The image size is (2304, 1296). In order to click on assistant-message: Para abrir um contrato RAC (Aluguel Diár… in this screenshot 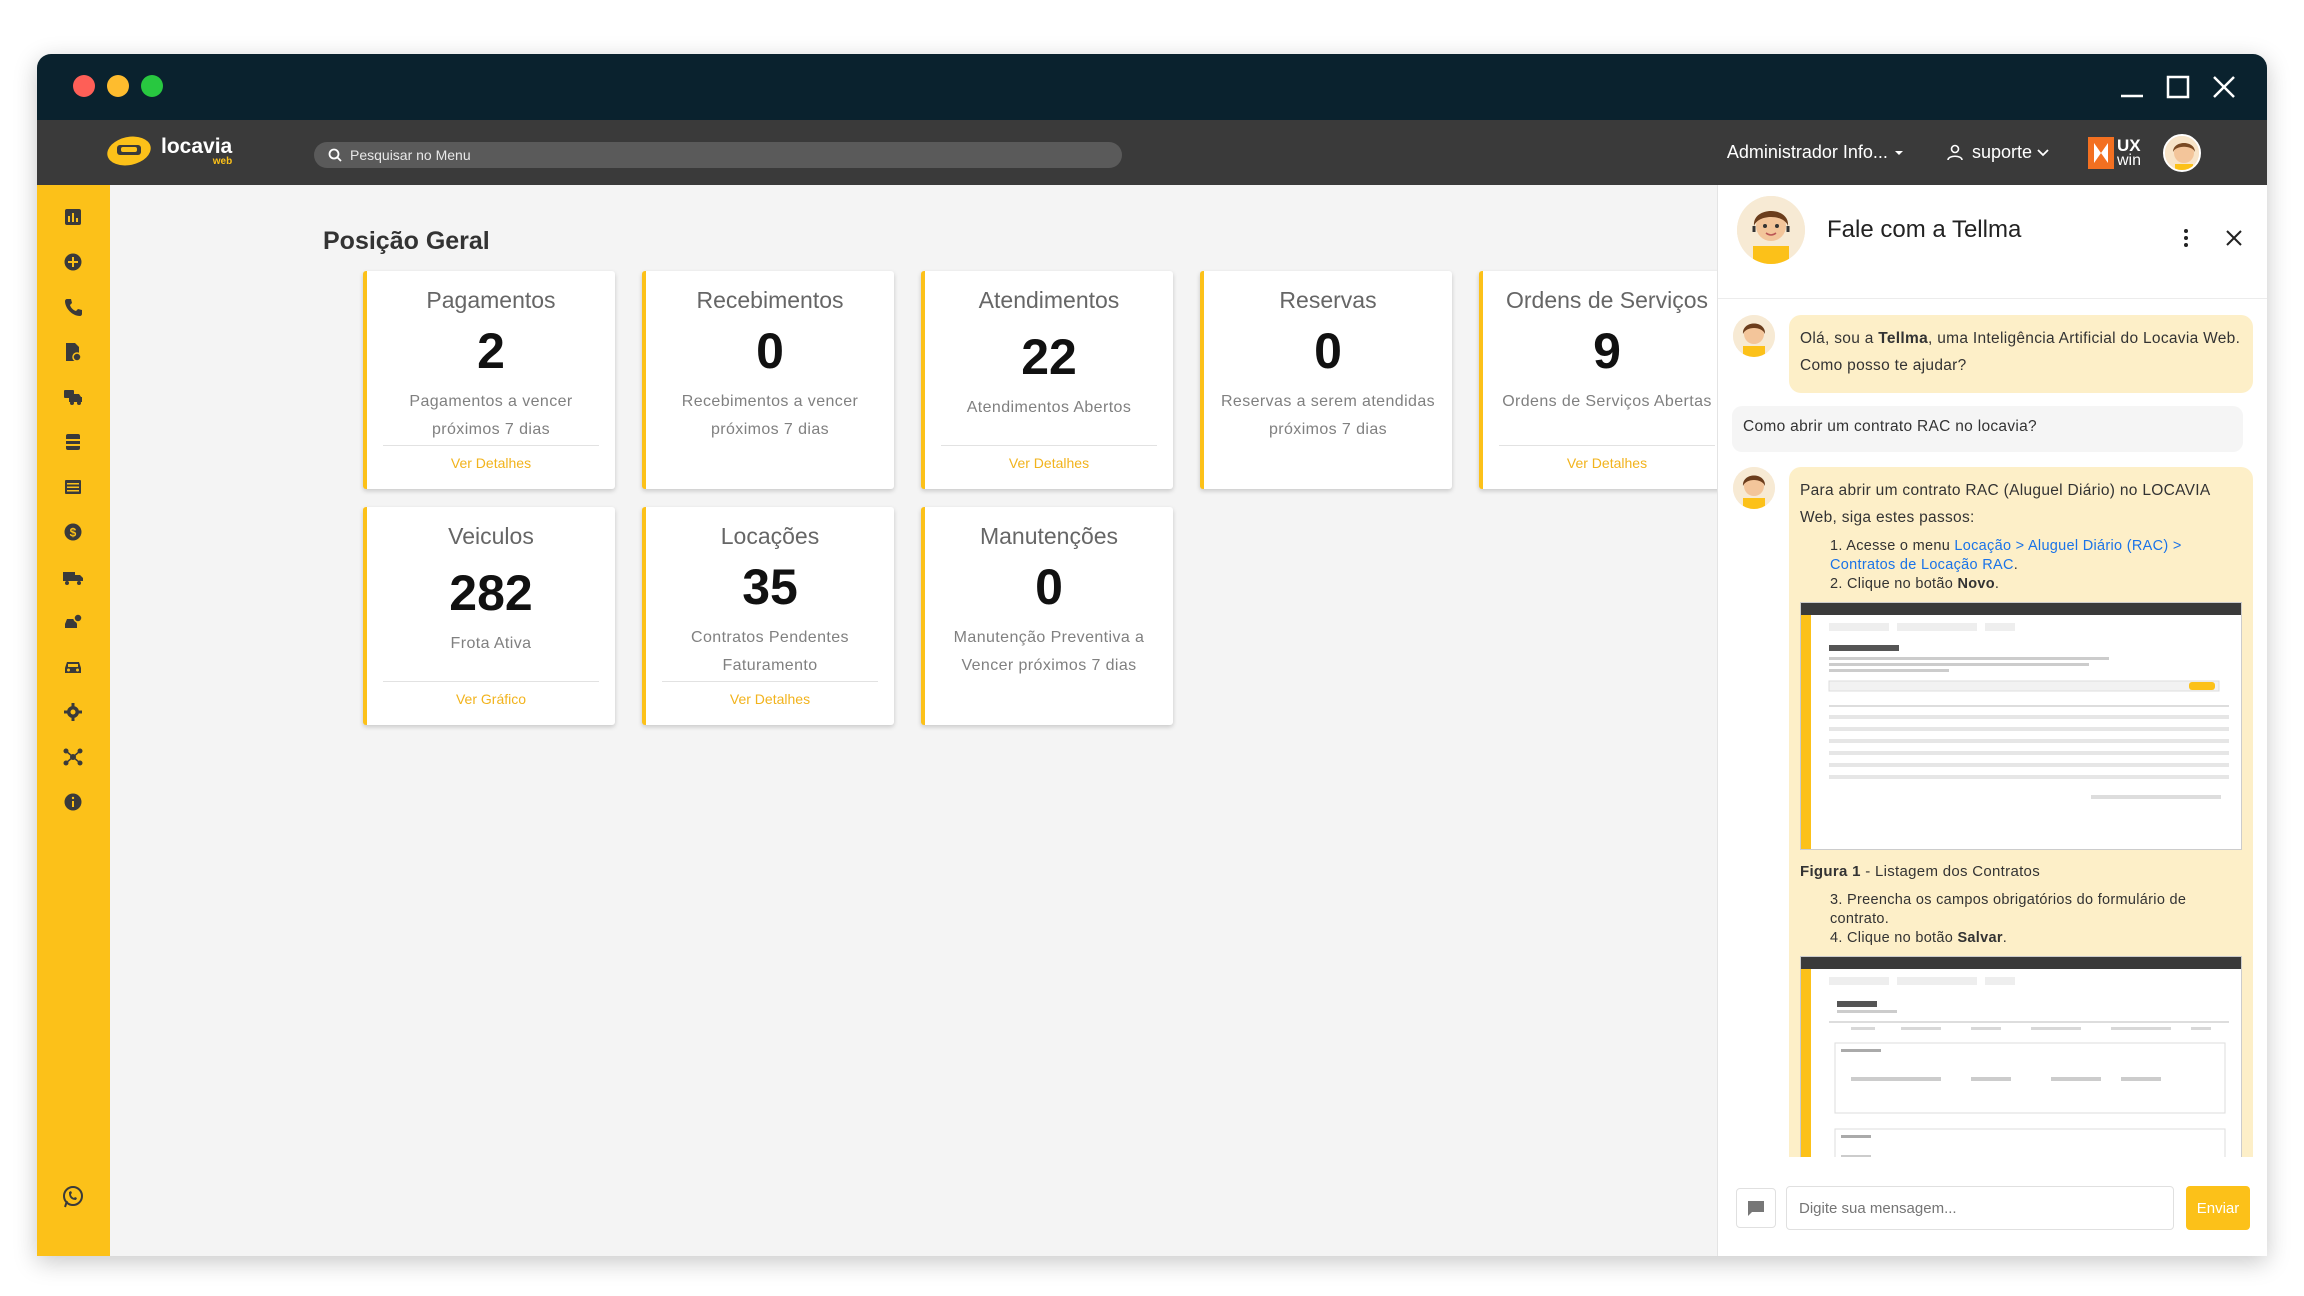, I will do `click(2021, 812)`.